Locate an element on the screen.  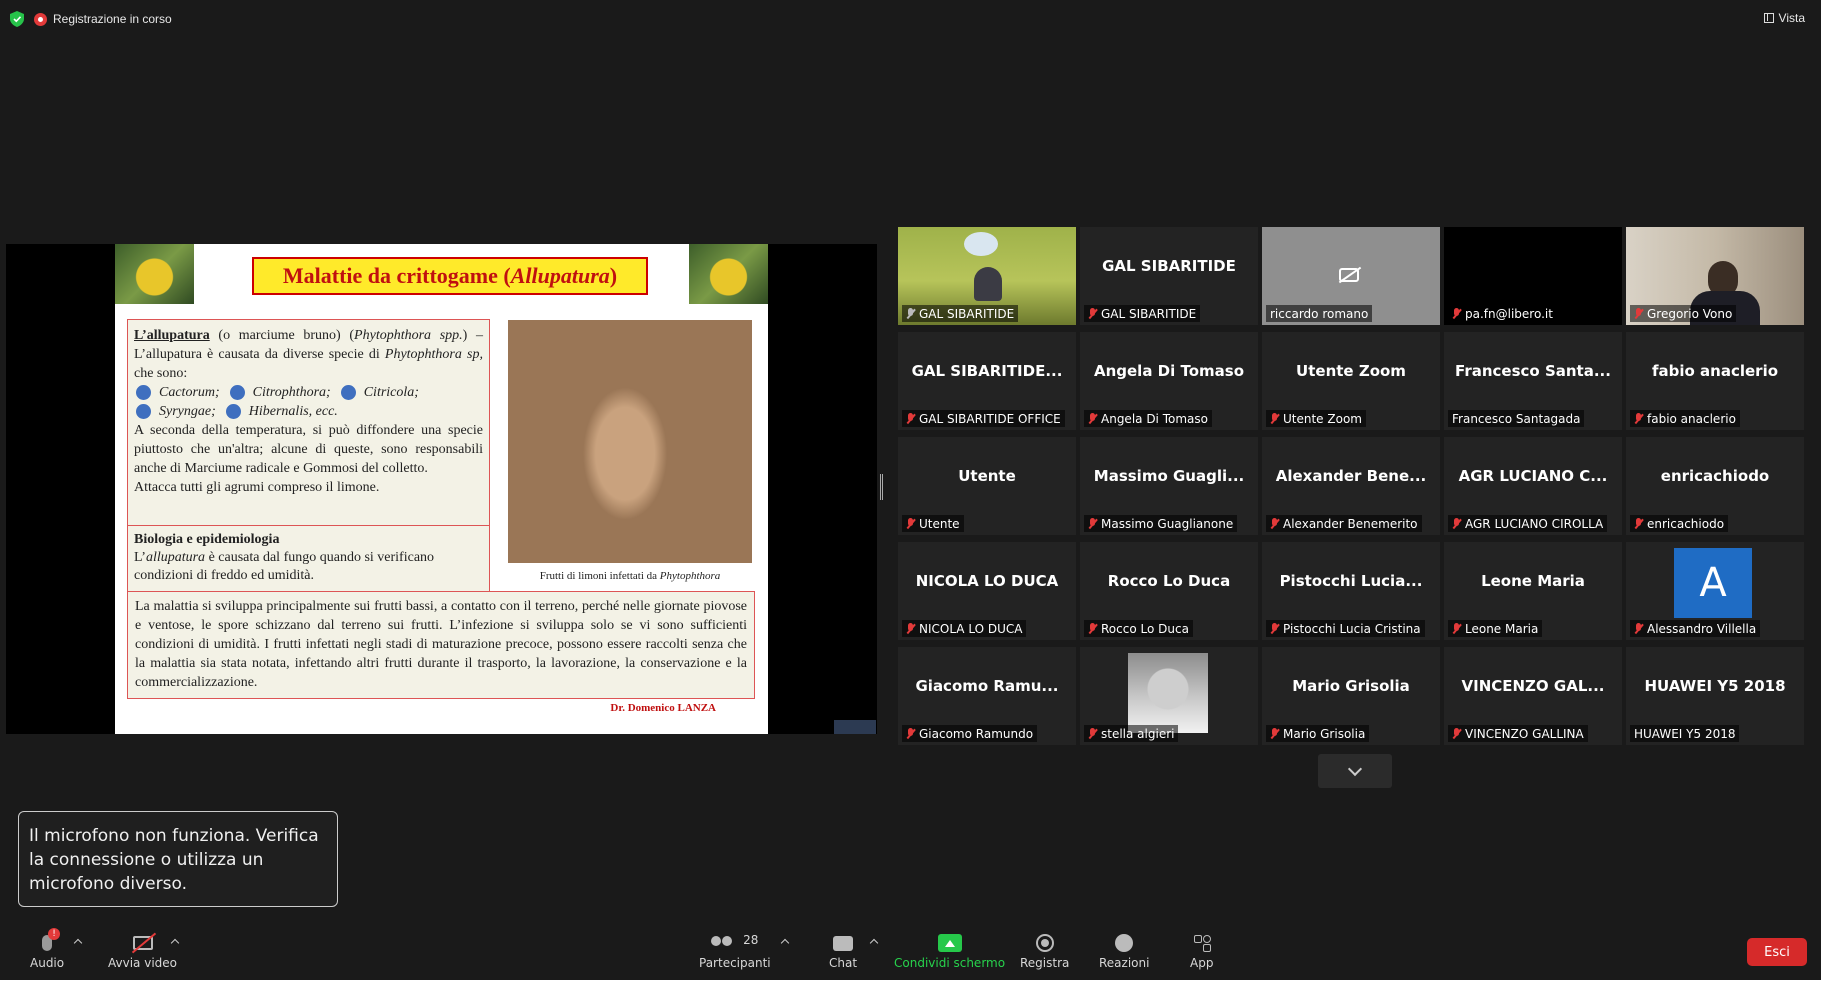
slide-title-end: ) is located at coordinates (613, 275).